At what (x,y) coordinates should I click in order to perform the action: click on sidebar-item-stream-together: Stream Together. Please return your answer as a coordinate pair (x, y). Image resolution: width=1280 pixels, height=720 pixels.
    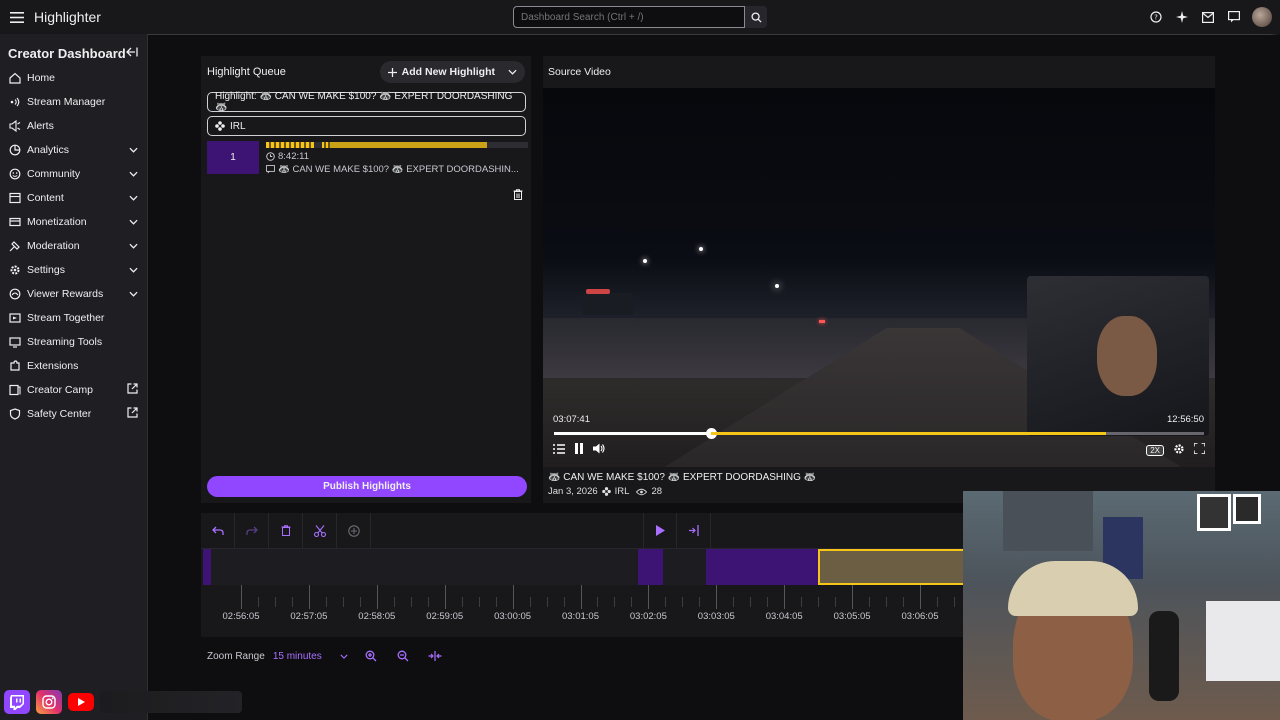
    Looking at the image, I should click on (73, 318).